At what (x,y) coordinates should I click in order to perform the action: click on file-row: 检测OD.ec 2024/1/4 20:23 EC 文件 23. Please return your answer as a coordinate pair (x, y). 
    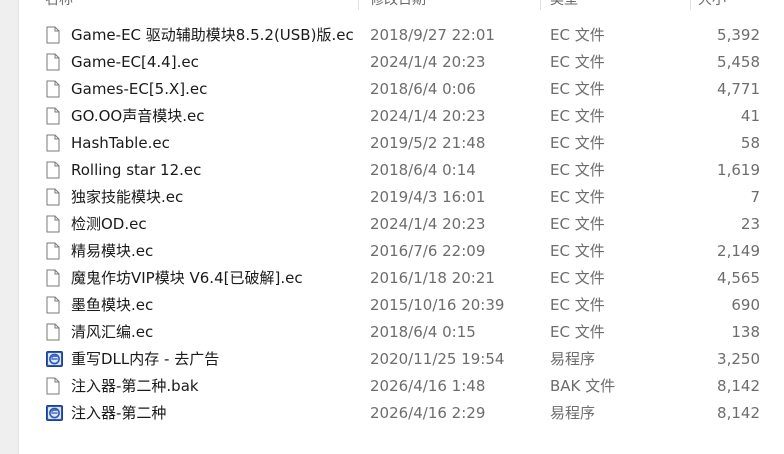
    Looking at the image, I should click on (412, 224).